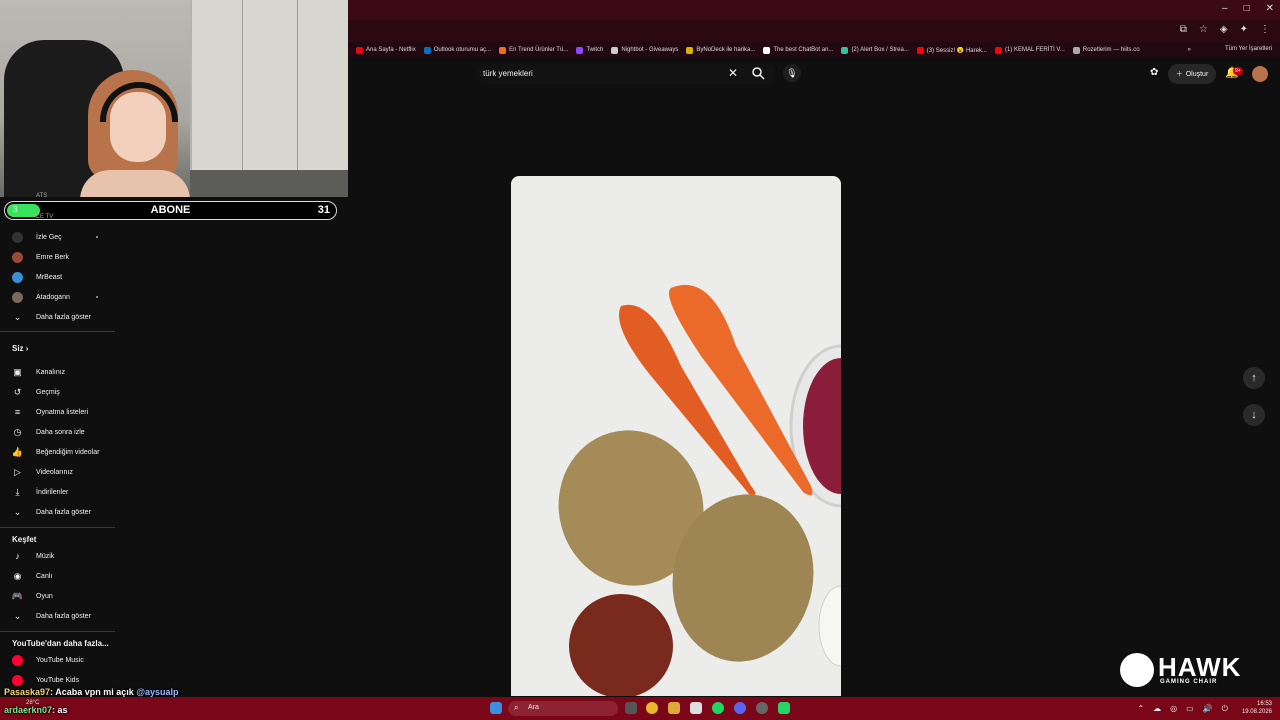  What do you see at coordinates (1225, 709) in the screenshot?
I see `tray-icon: ⏻` at bounding box center [1225, 709].